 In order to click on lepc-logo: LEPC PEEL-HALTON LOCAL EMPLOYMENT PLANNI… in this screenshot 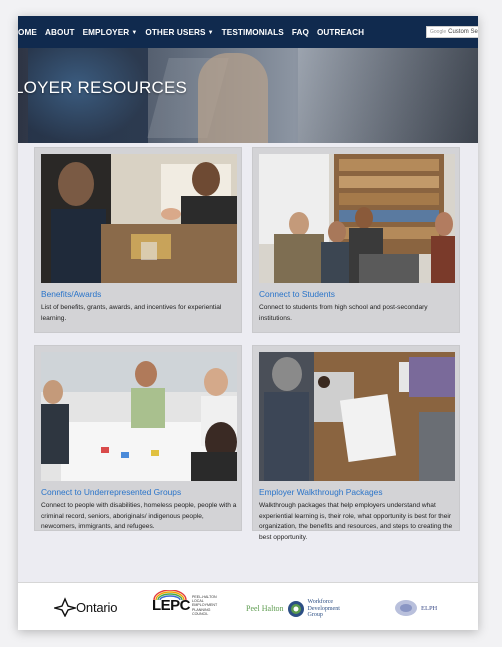, I will do `click(187, 602)`.